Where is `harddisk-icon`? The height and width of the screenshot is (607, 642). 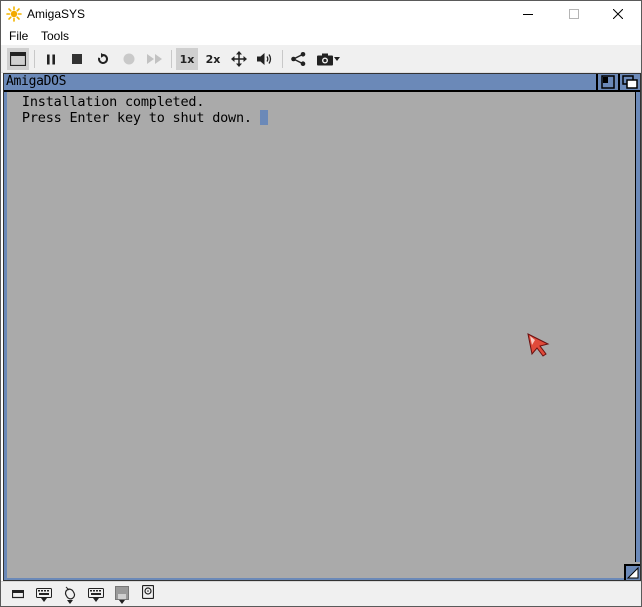
harddisk-icon is located at coordinates (148, 592).